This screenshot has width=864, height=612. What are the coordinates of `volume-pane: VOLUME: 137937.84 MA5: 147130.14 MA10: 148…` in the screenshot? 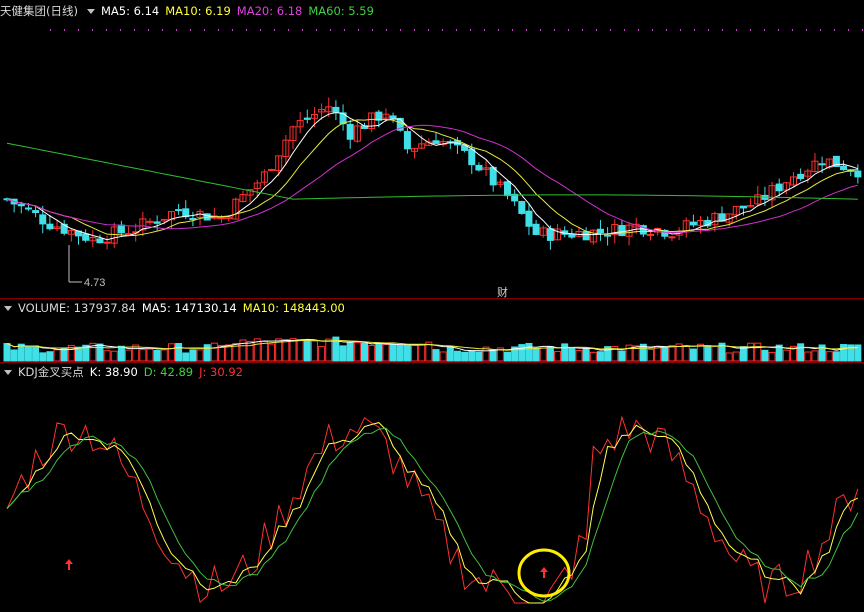 It's located at (432, 330).